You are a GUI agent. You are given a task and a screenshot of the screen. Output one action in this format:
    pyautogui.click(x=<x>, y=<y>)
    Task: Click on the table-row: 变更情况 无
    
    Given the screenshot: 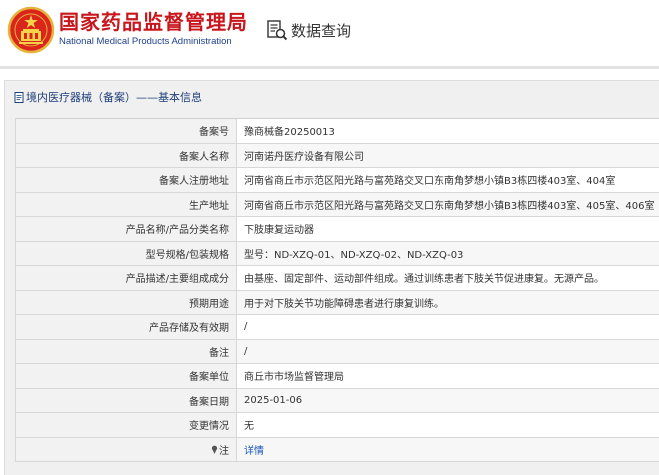 What is the action you would take?
    pyautogui.click(x=337, y=425)
    